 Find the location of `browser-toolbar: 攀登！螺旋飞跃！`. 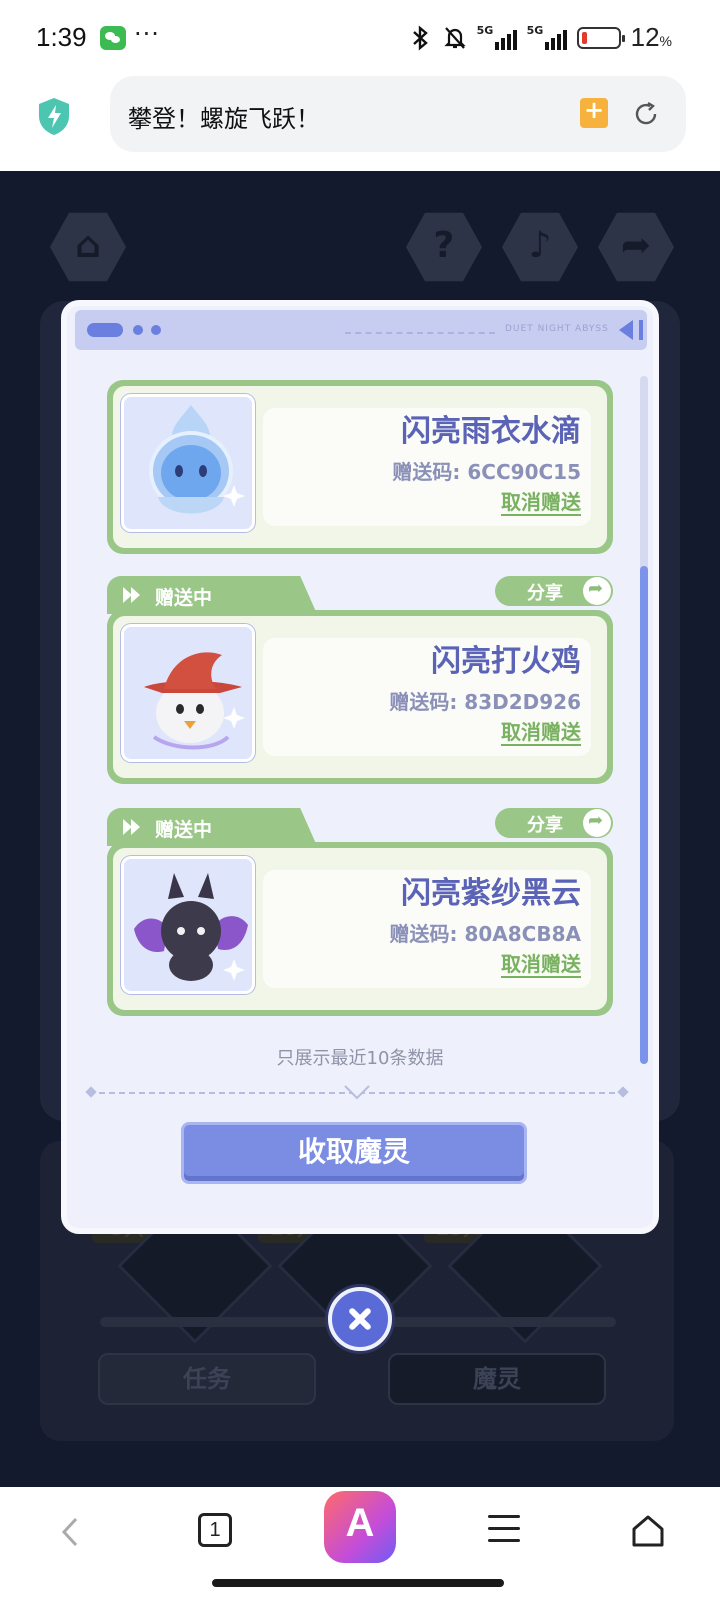

browser-toolbar: 攀登！螺旋飞跃！ is located at coordinates (360, 122).